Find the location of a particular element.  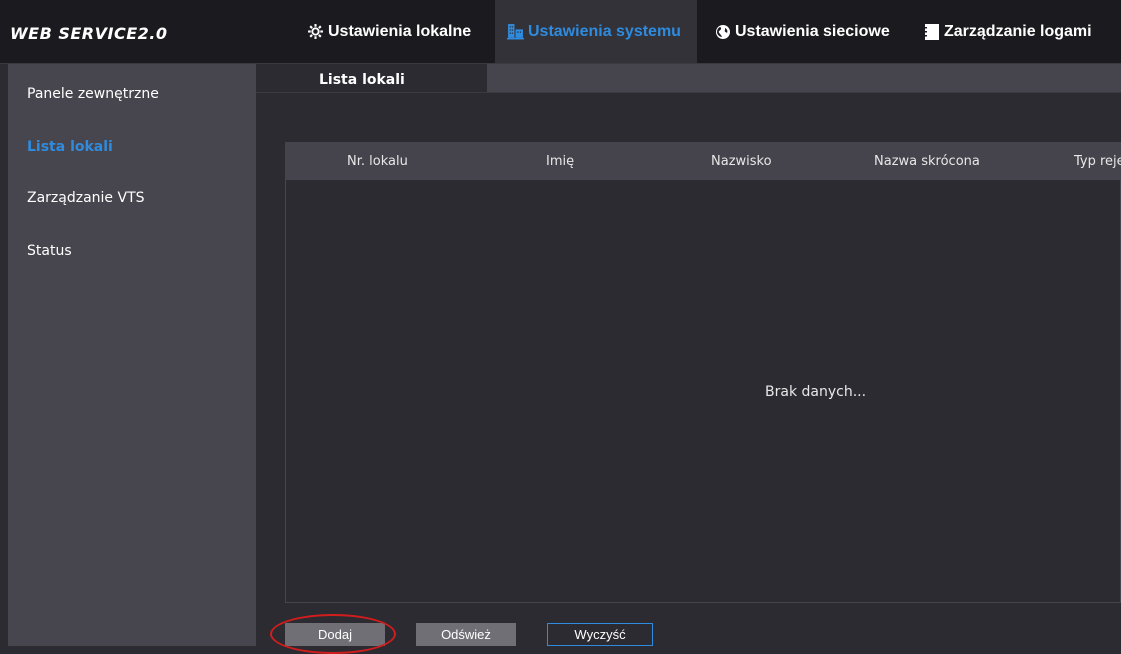

tab-apartment-list: Lista lokali is located at coordinates (371, 78).